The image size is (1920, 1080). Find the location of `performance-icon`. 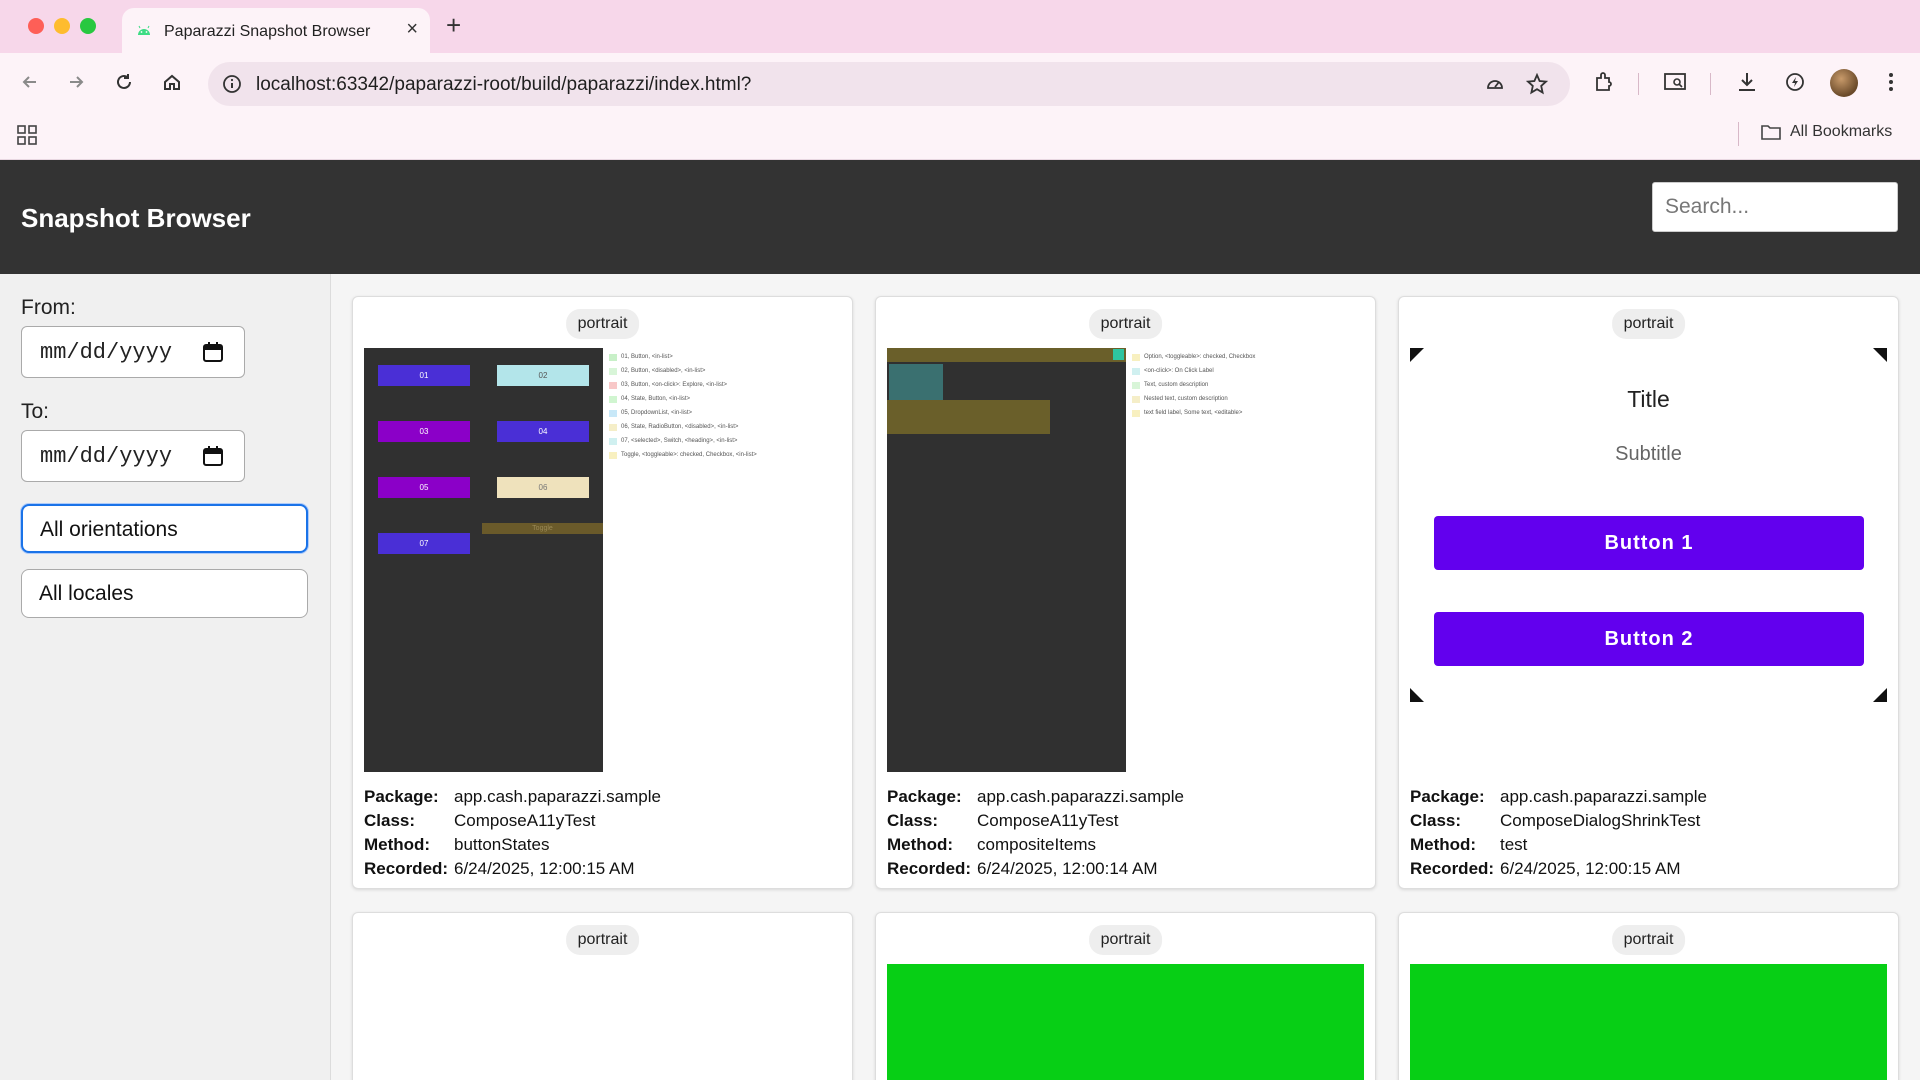

performance-icon is located at coordinates (1495, 84).